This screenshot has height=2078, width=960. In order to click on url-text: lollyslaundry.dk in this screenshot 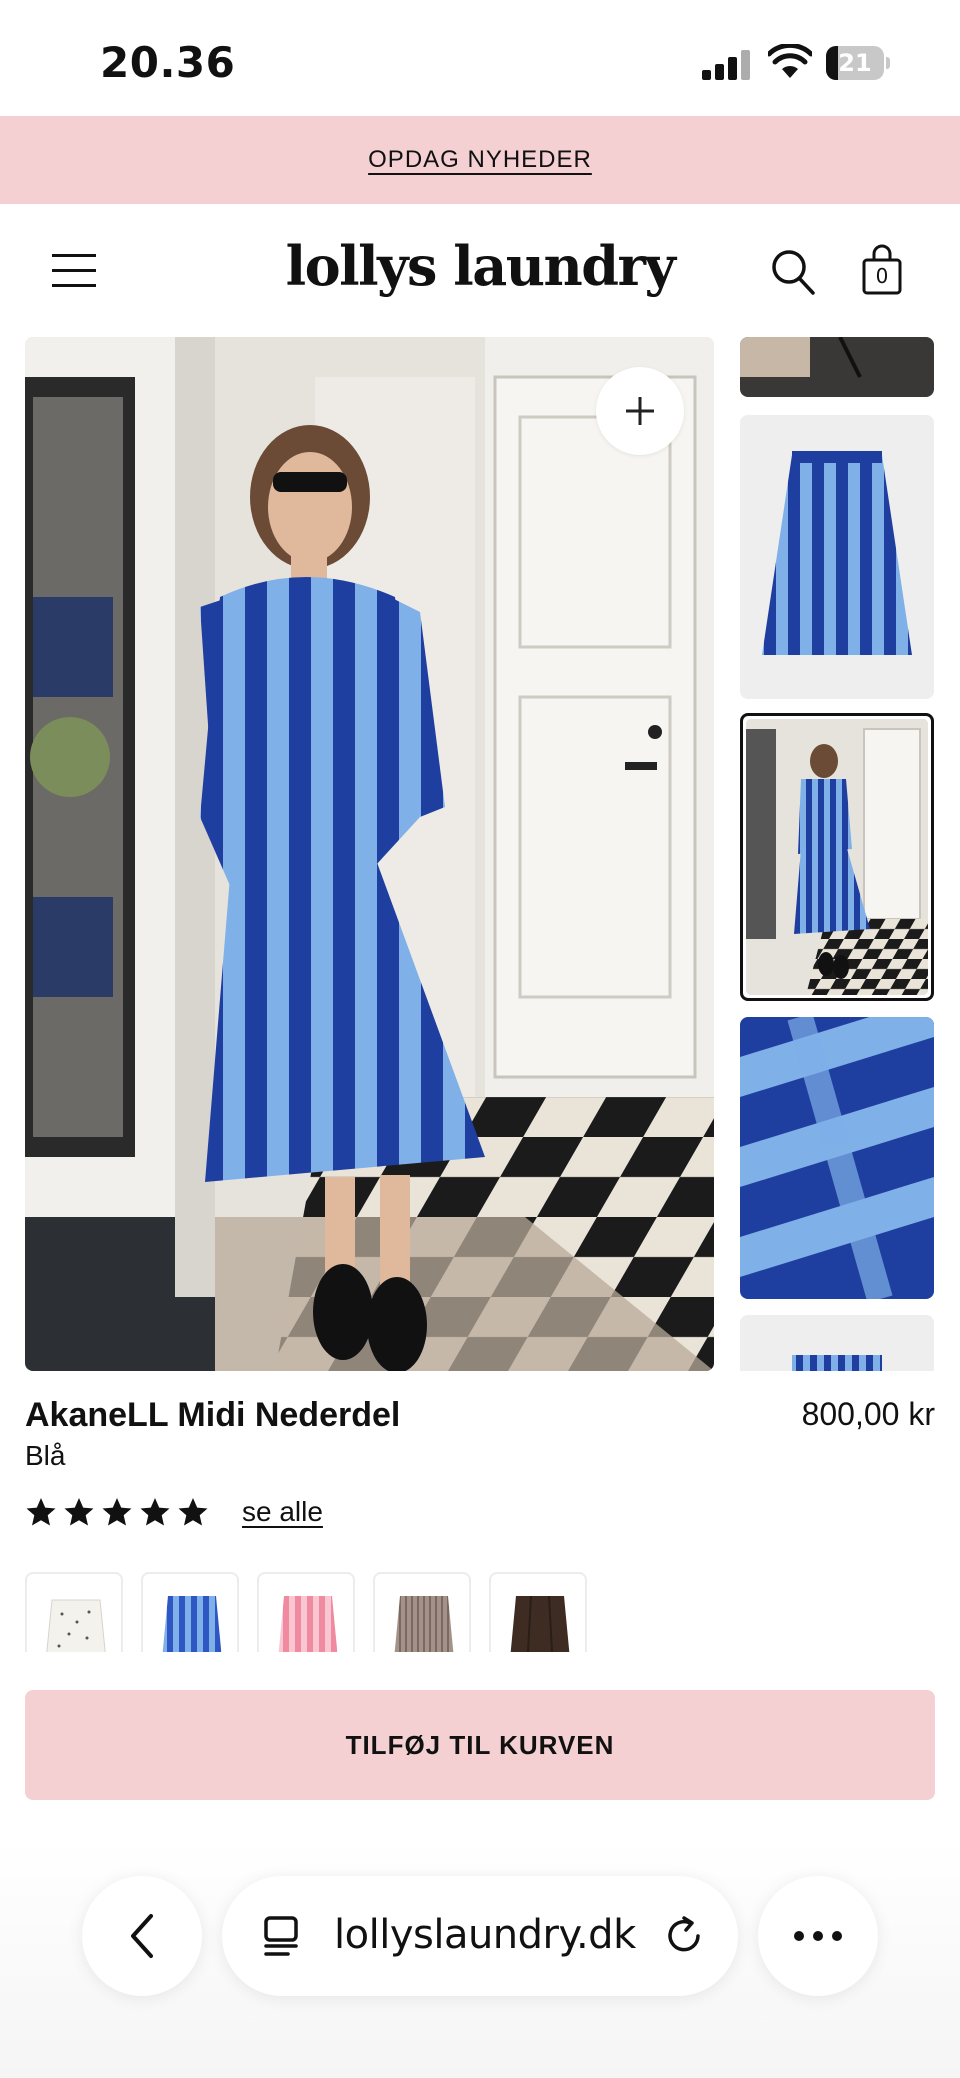, I will do `click(485, 1935)`.